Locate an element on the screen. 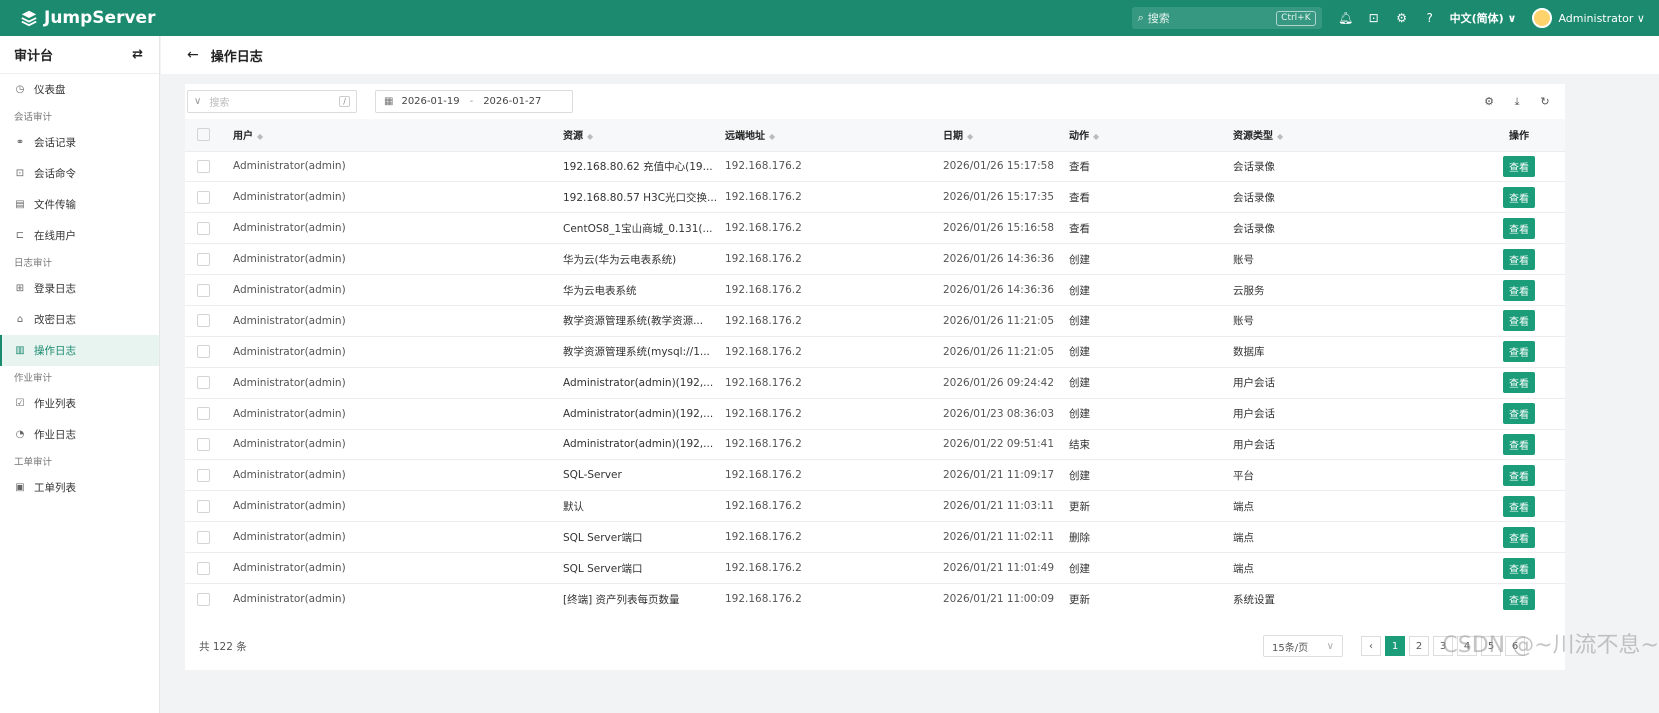 The height and width of the screenshot is (713, 1659). column-header-resource: 资源 ◆ is located at coordinates (644, 135).